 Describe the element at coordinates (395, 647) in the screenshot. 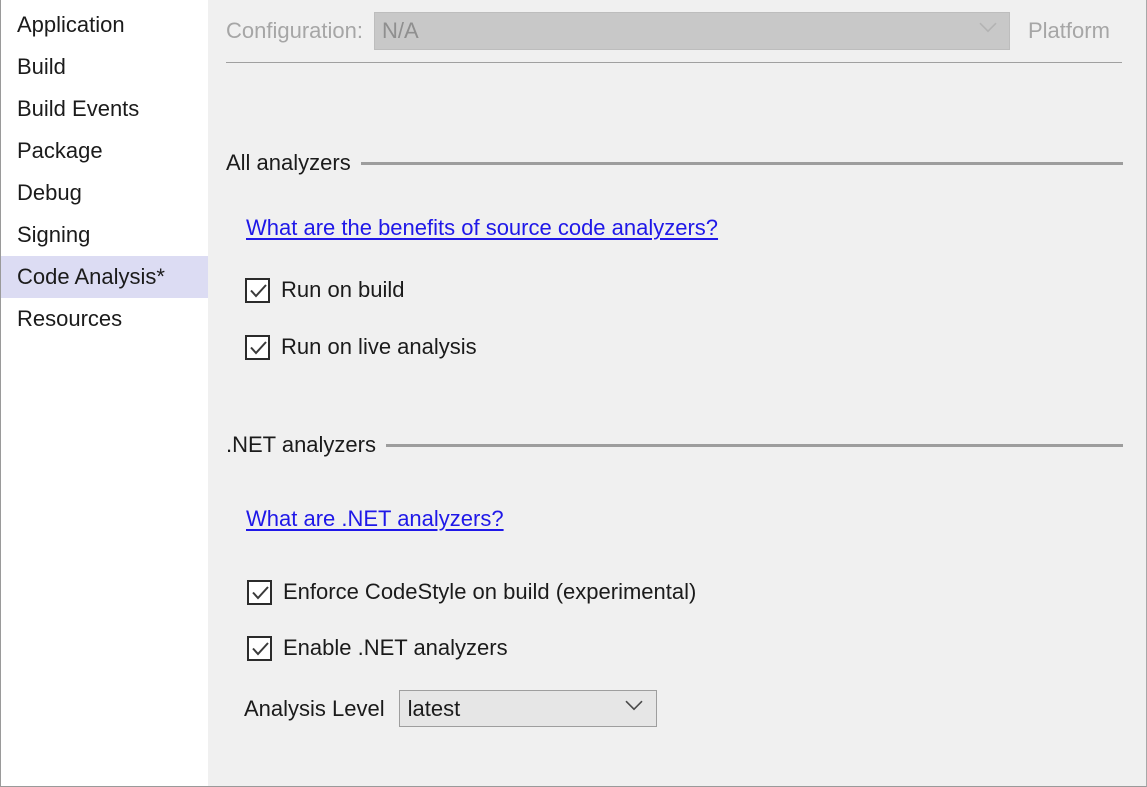

I see `checkbox-label: Enable .NET analyzers` at that location.